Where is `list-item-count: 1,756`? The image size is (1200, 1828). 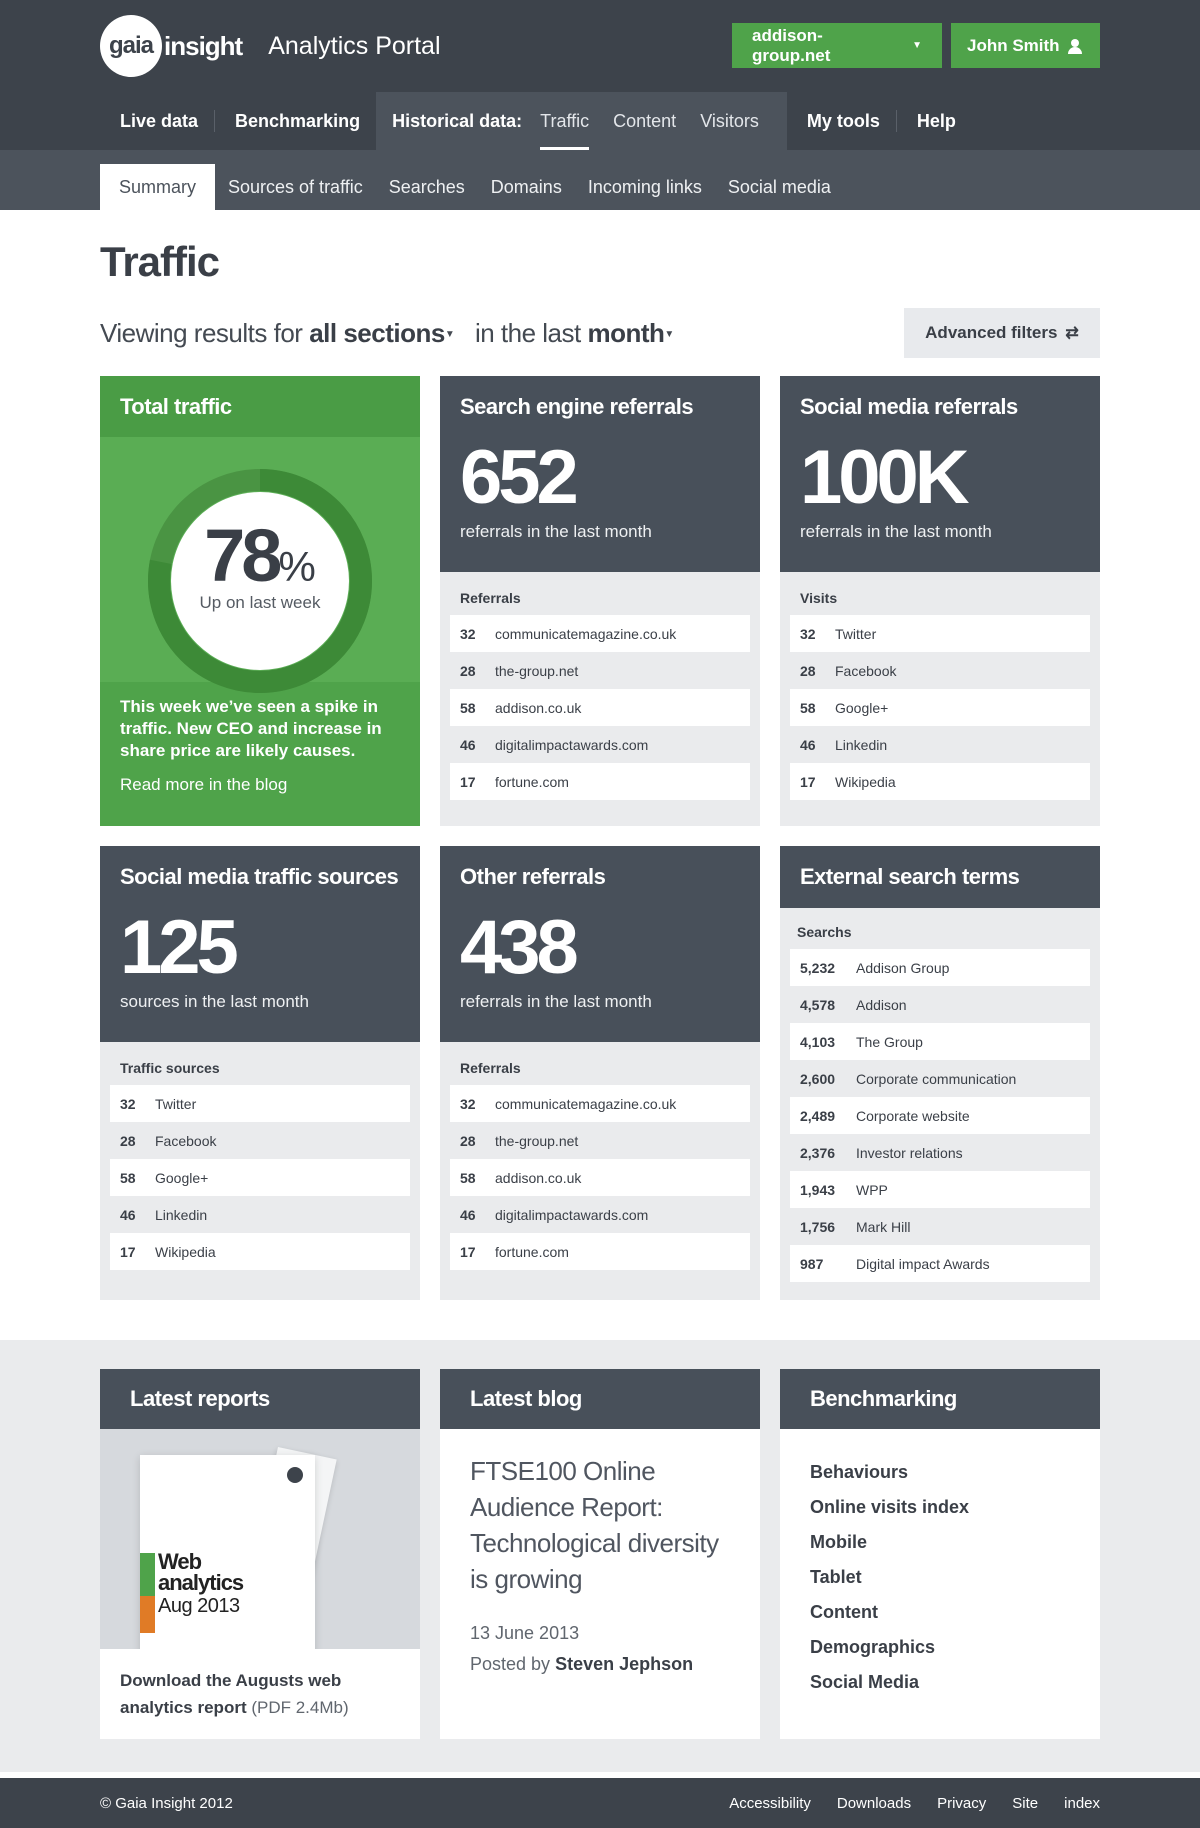 list-item-count: 1,756 is located at coordinates (818, 1226).